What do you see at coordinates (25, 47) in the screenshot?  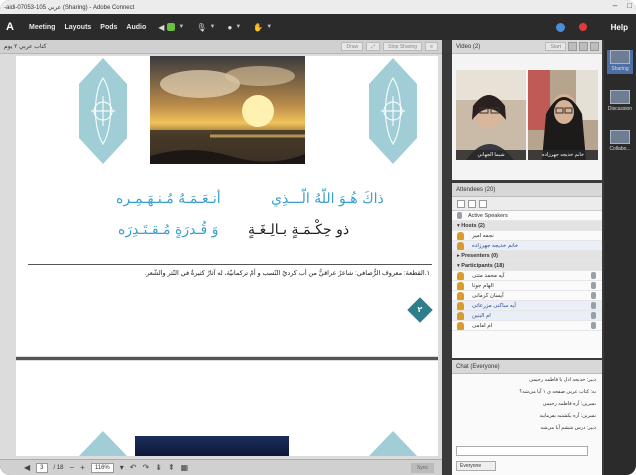 I see `share-pod-title: كتاب عربي ٢ يوم` at bounding box center [25, 47].